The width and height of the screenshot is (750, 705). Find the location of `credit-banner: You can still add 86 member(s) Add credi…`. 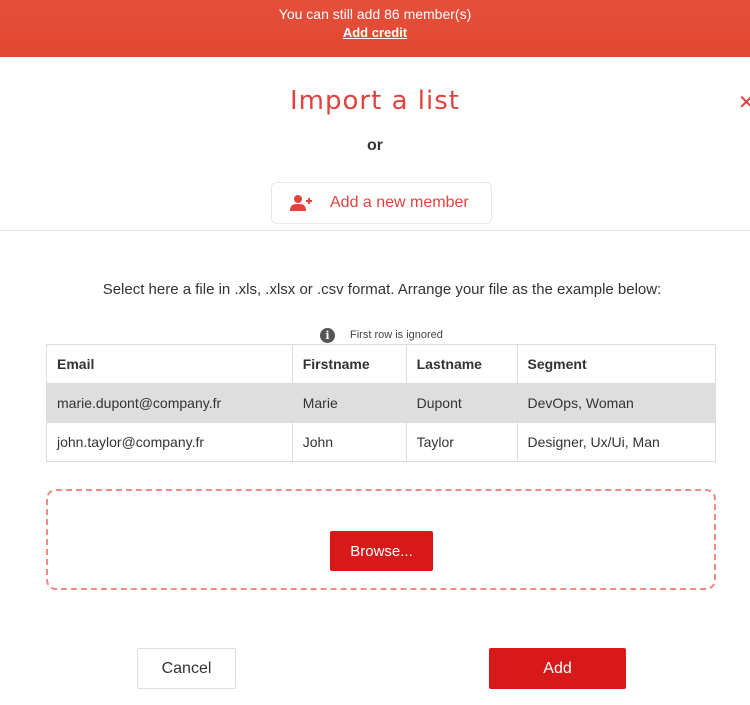

credit-banner: You can still add 86 member(s) Add credi… is located at coordinates (375, 28).